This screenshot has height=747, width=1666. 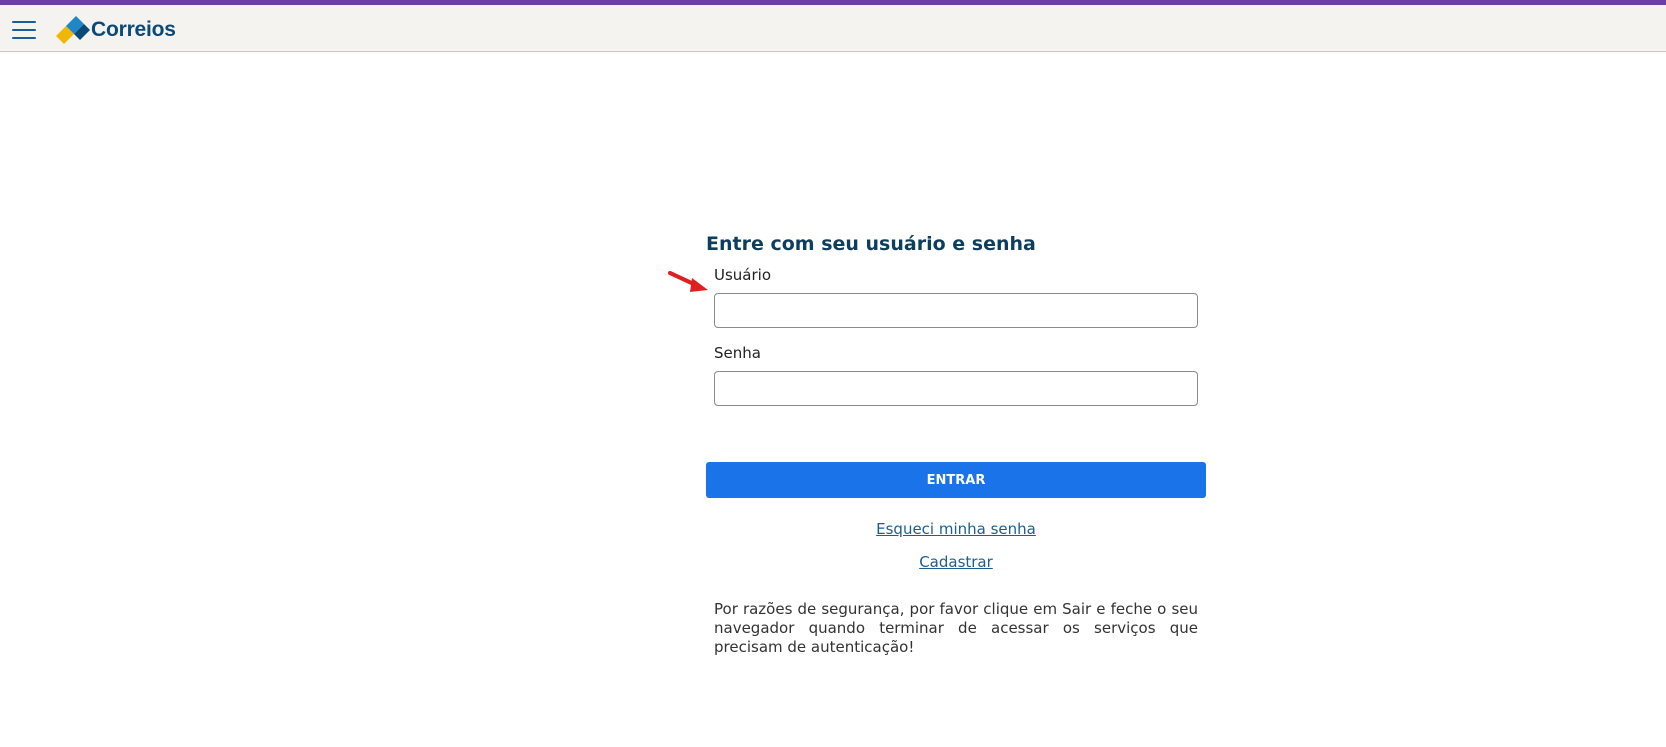 What do you see at coordinates (956, 388) in the screenshot?
I see `password-input` at bounding box center [956, 388].